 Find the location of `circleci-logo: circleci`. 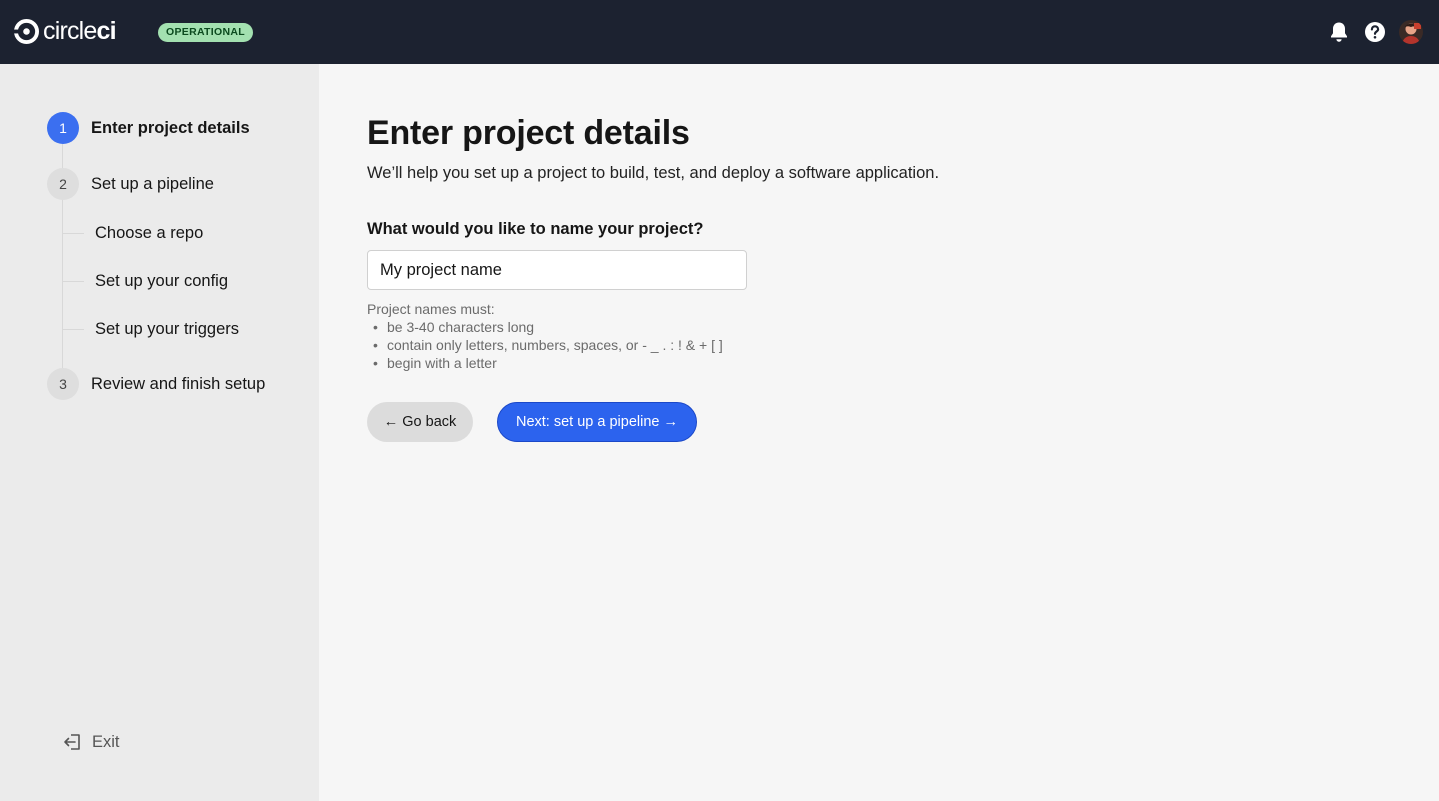

circleci-logo: circleci is located at coordinates (65, 31).